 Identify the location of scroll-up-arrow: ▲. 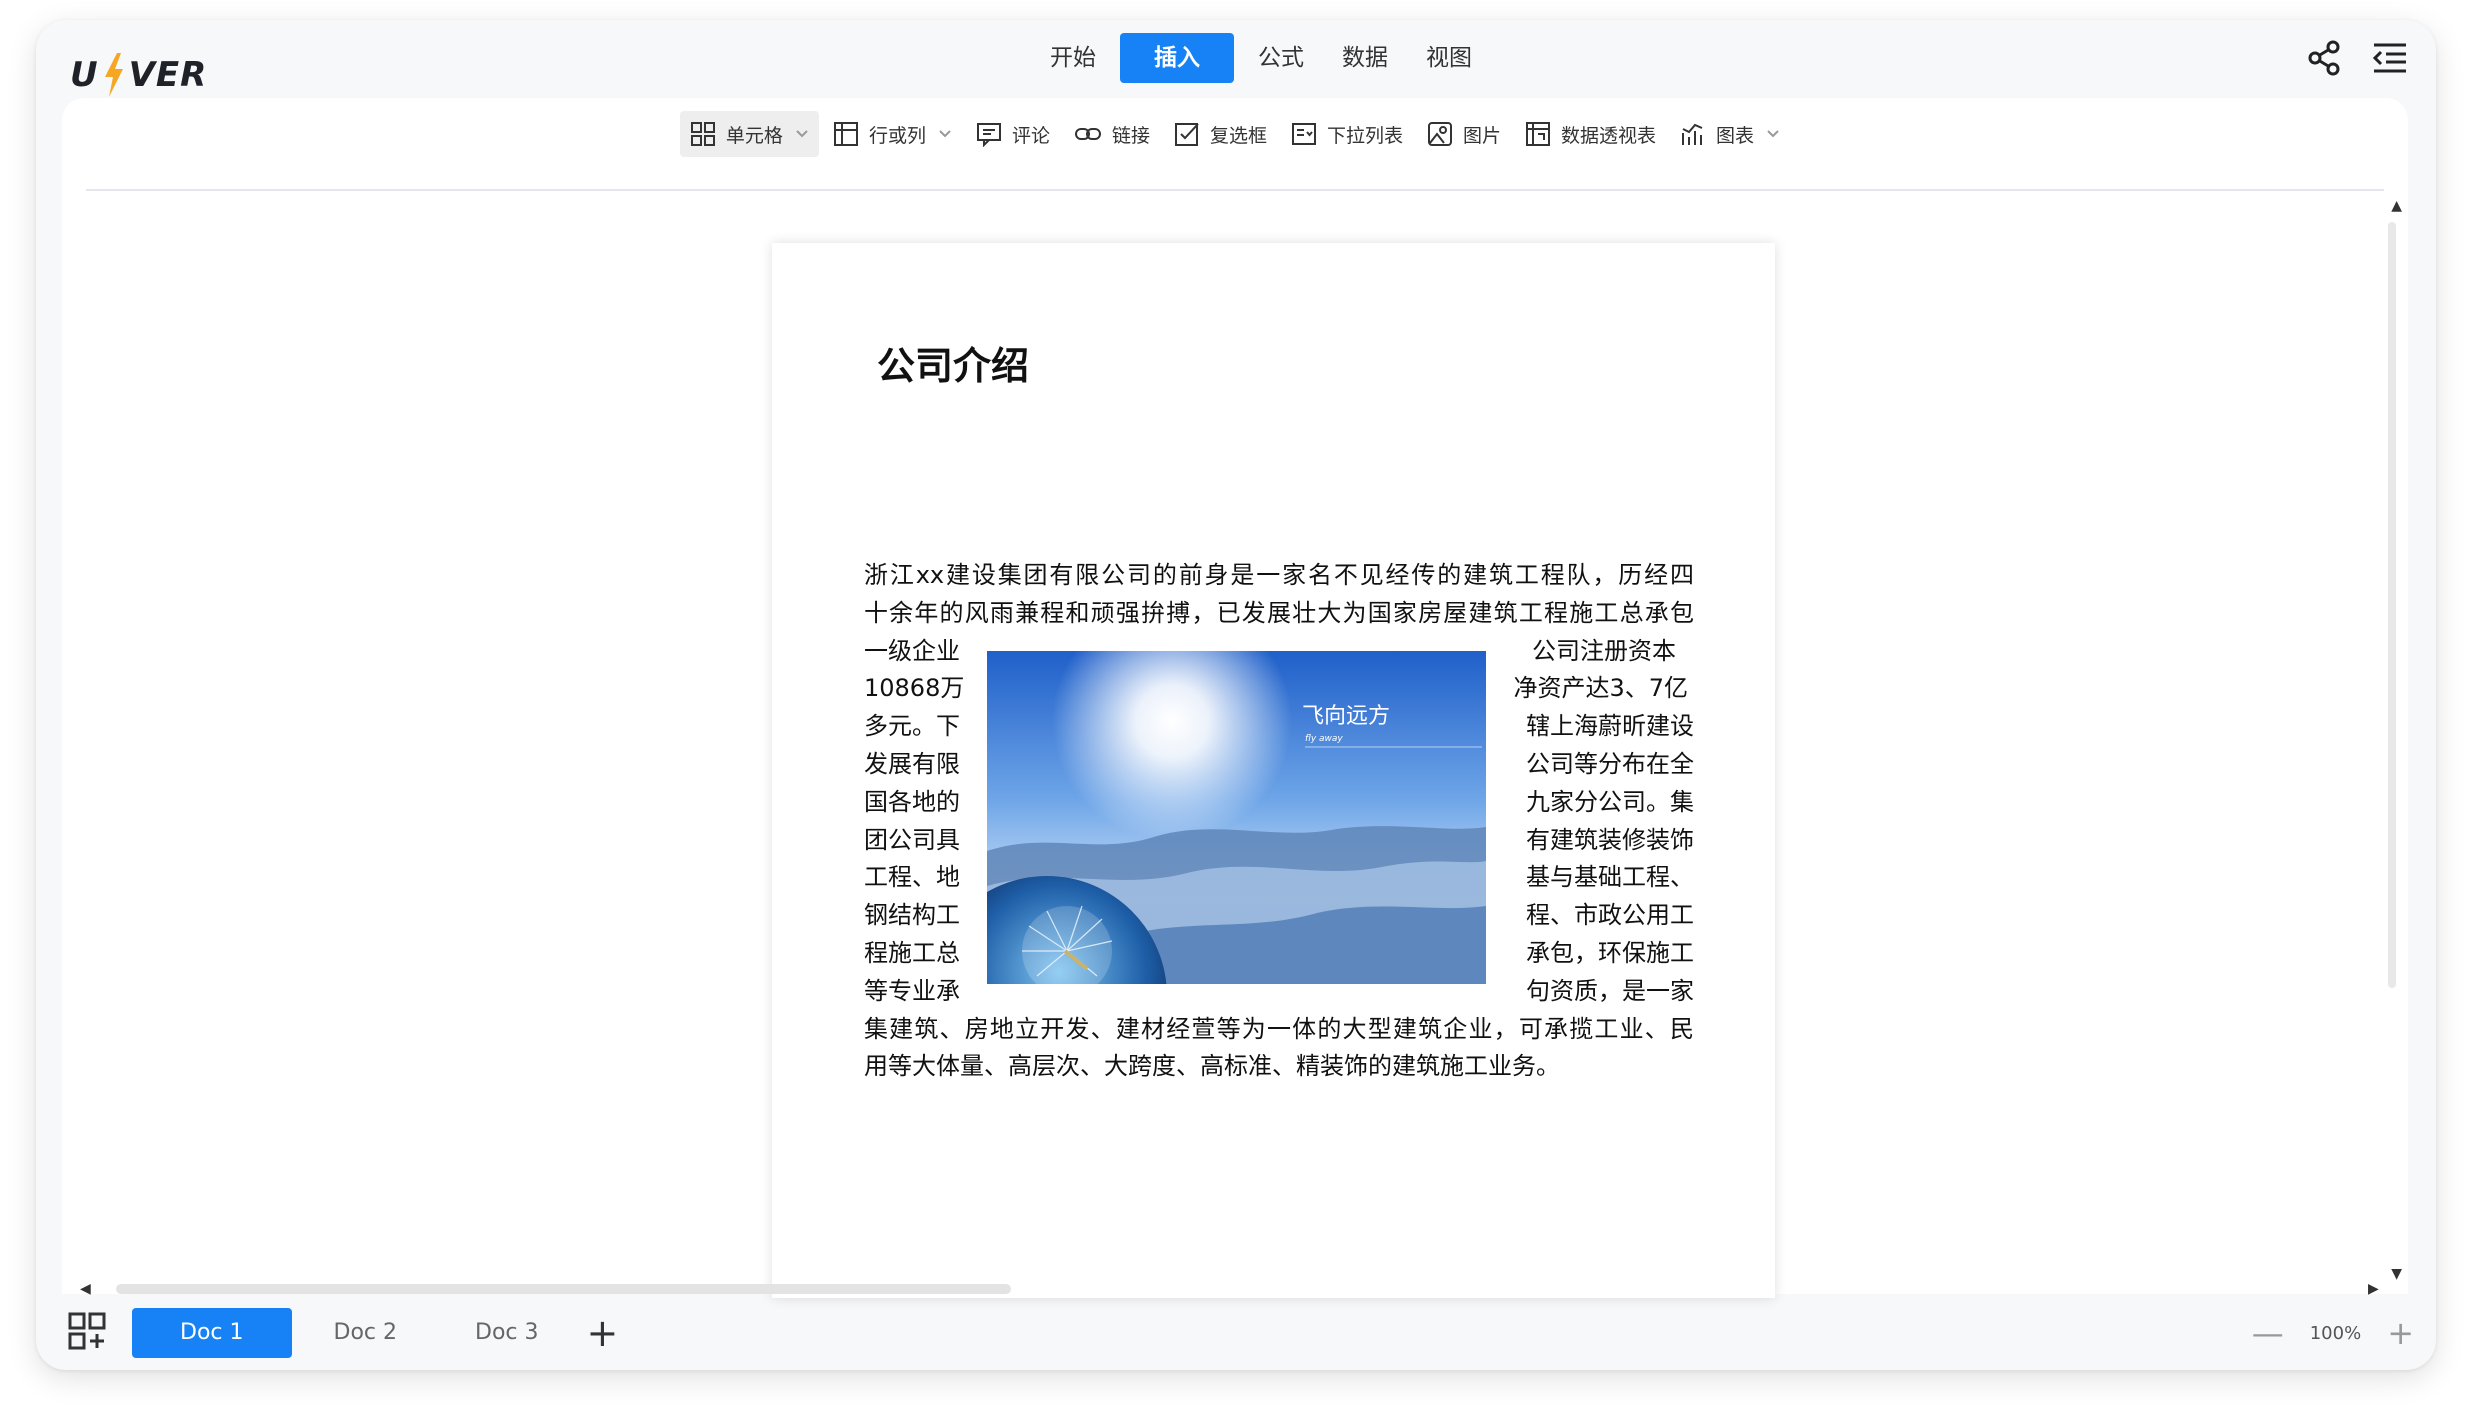
(2396, 206).